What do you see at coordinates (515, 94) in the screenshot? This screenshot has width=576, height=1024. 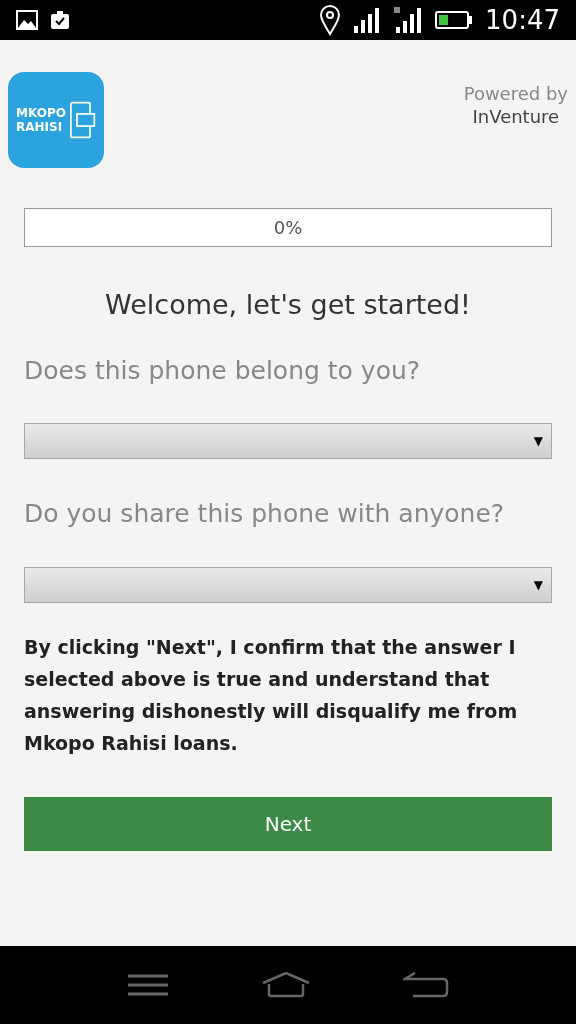 I see `powered-by-text: Powered by` at bounding box center [515, 94].